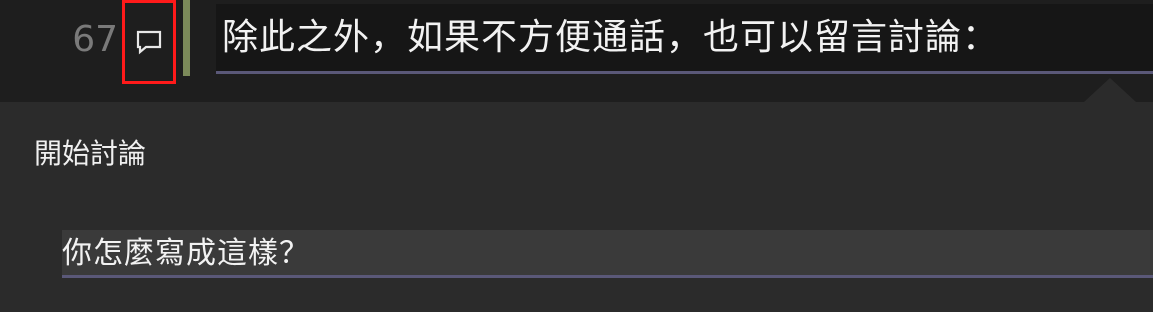 Image resolution: width=1153 pixels, height=312 pixels. I want to click on add-comment-button, so click(149, 42).